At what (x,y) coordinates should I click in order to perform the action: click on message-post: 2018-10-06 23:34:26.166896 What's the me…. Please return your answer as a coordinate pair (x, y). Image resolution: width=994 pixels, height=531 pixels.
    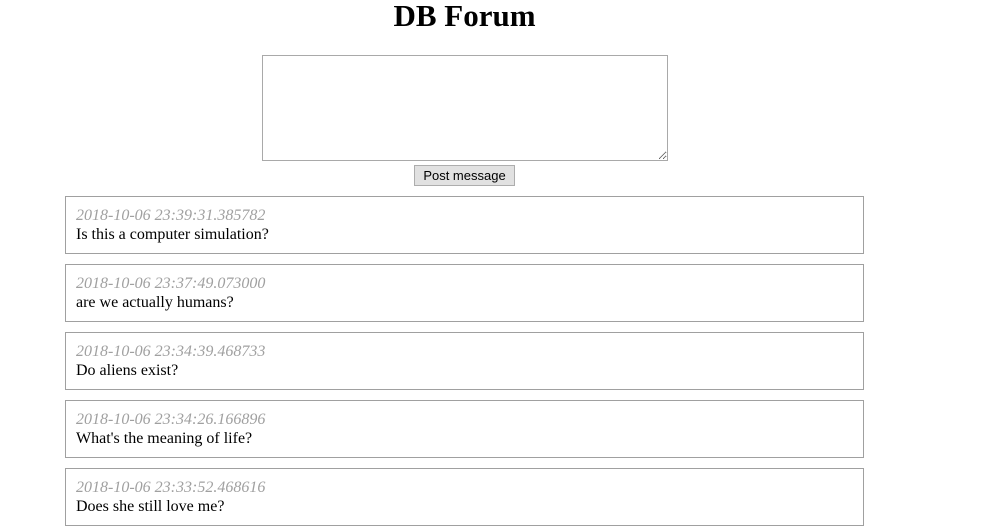
    Looking at the image, I should click on (464, 429).